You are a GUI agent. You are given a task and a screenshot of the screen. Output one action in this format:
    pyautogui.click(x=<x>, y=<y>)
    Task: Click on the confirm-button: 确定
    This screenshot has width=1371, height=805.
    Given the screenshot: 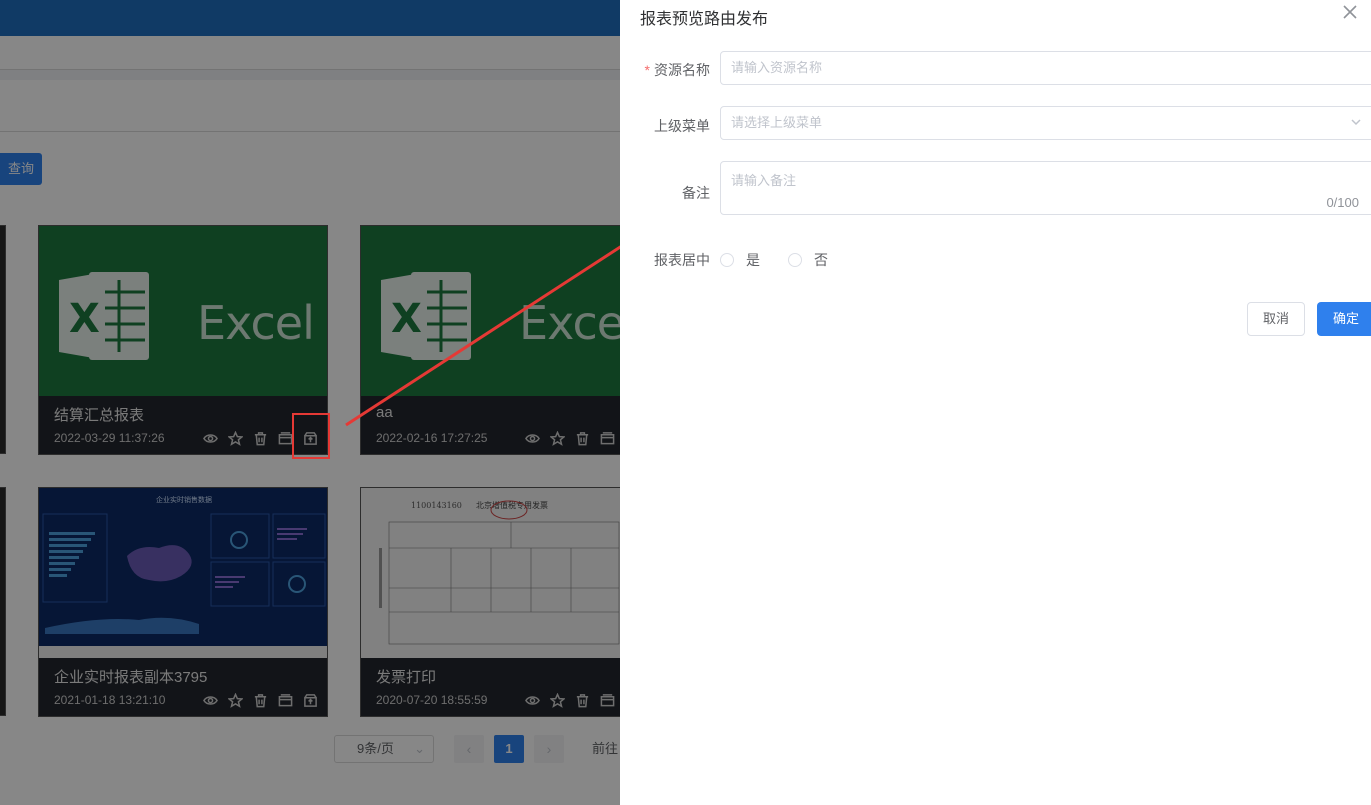 What is the action you would take?
    pyautogui.click(x=1344, y=319)
    